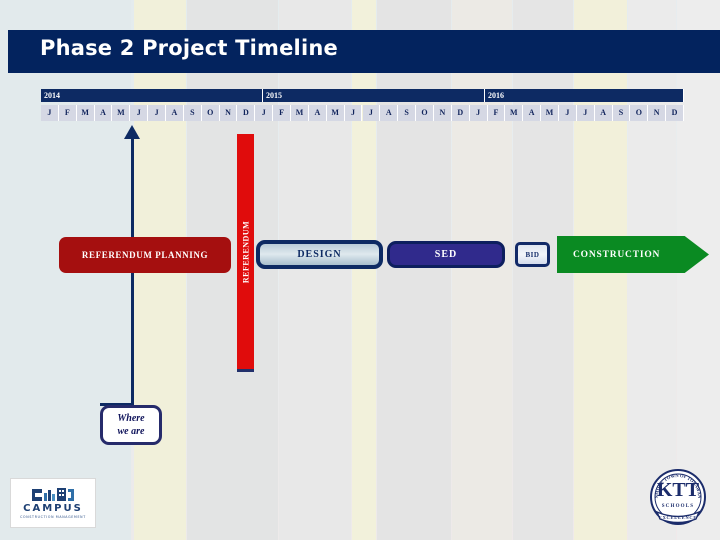 This screenshot has width=720, height=540. What do you see at coordinates (678, 517) in the screenshot?
I see `svg-text: EXCELLENCE` at bounding box center [678, 517].